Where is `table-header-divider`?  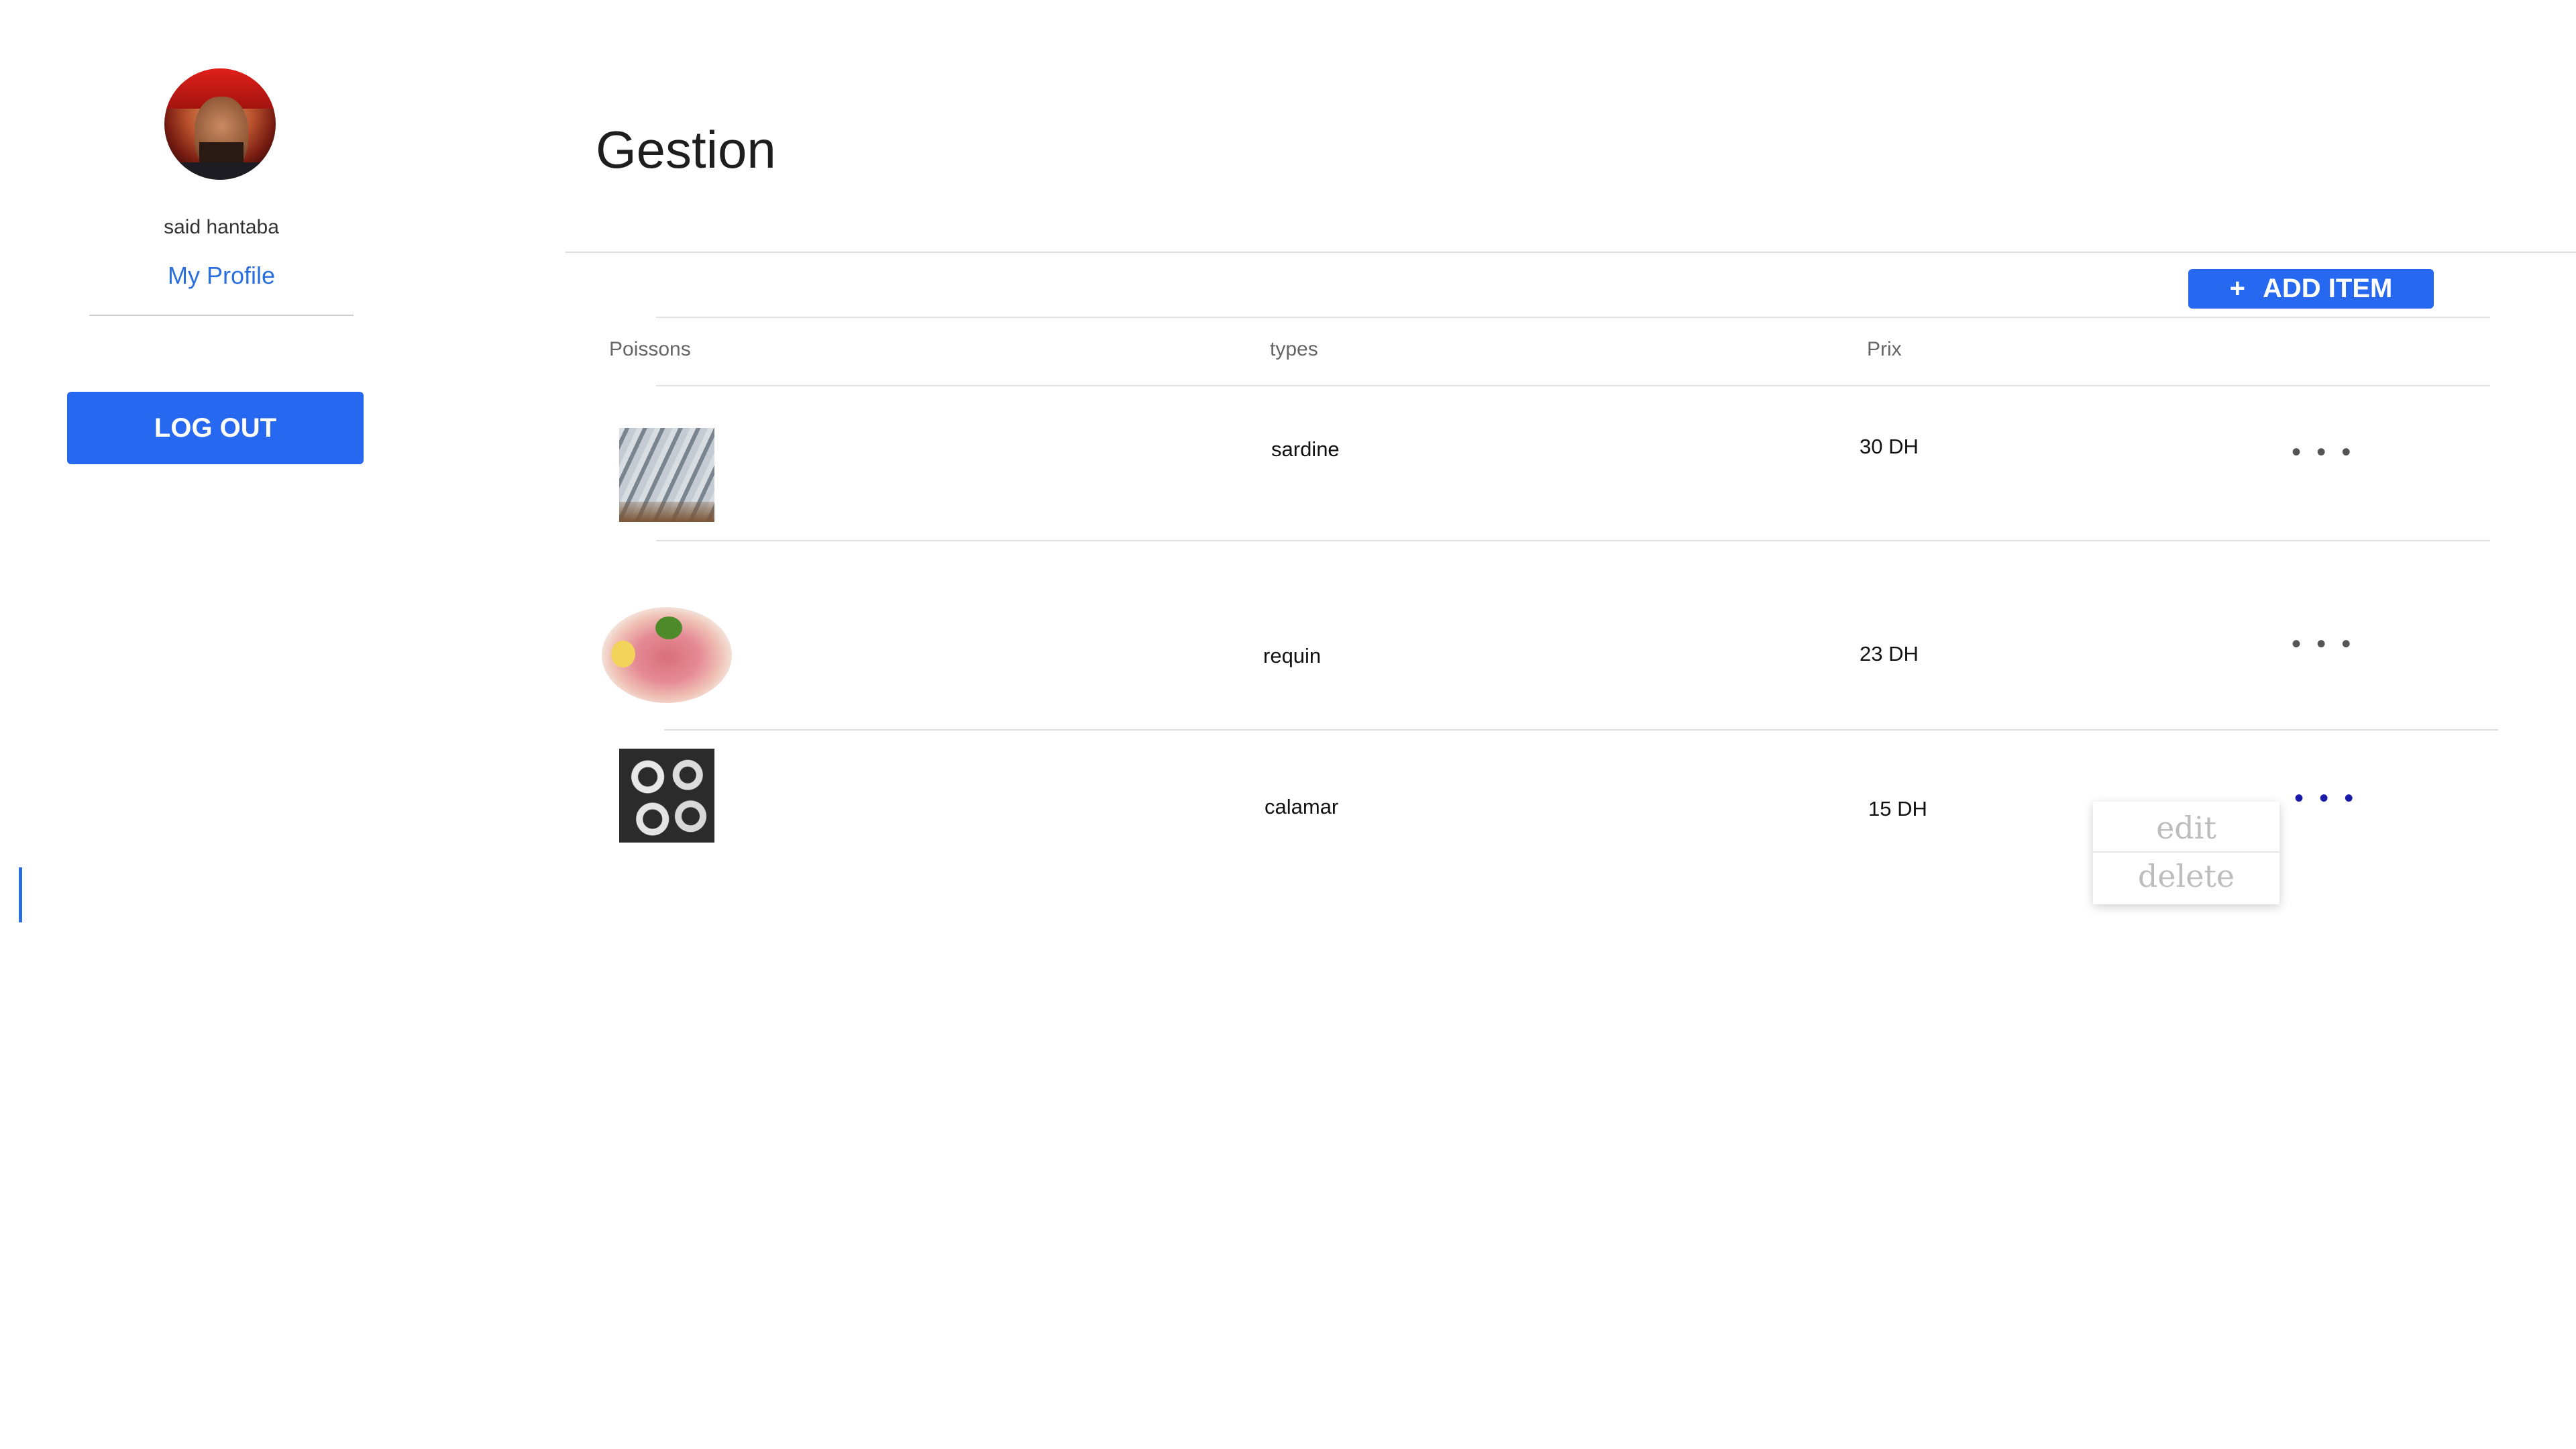
table-header-divider is located at coordinates (1573, 385).